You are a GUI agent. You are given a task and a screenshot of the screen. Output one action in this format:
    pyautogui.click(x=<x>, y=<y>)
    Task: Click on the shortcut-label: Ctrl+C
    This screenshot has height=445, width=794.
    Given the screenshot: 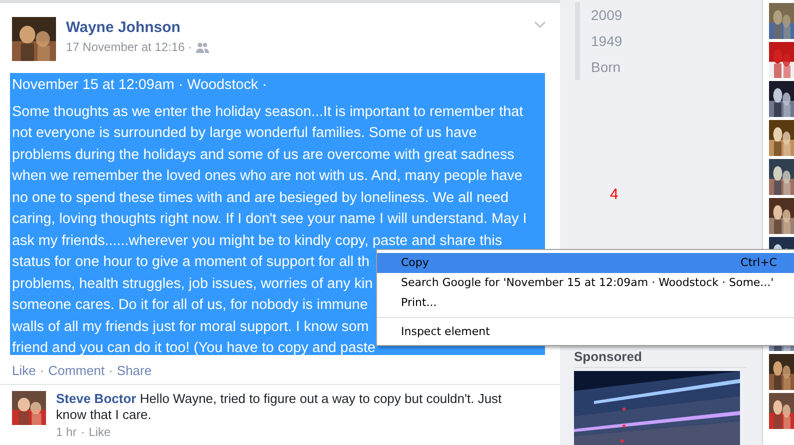 What is the action you would take?
    pyautogui.click(x=758, y=263)
    